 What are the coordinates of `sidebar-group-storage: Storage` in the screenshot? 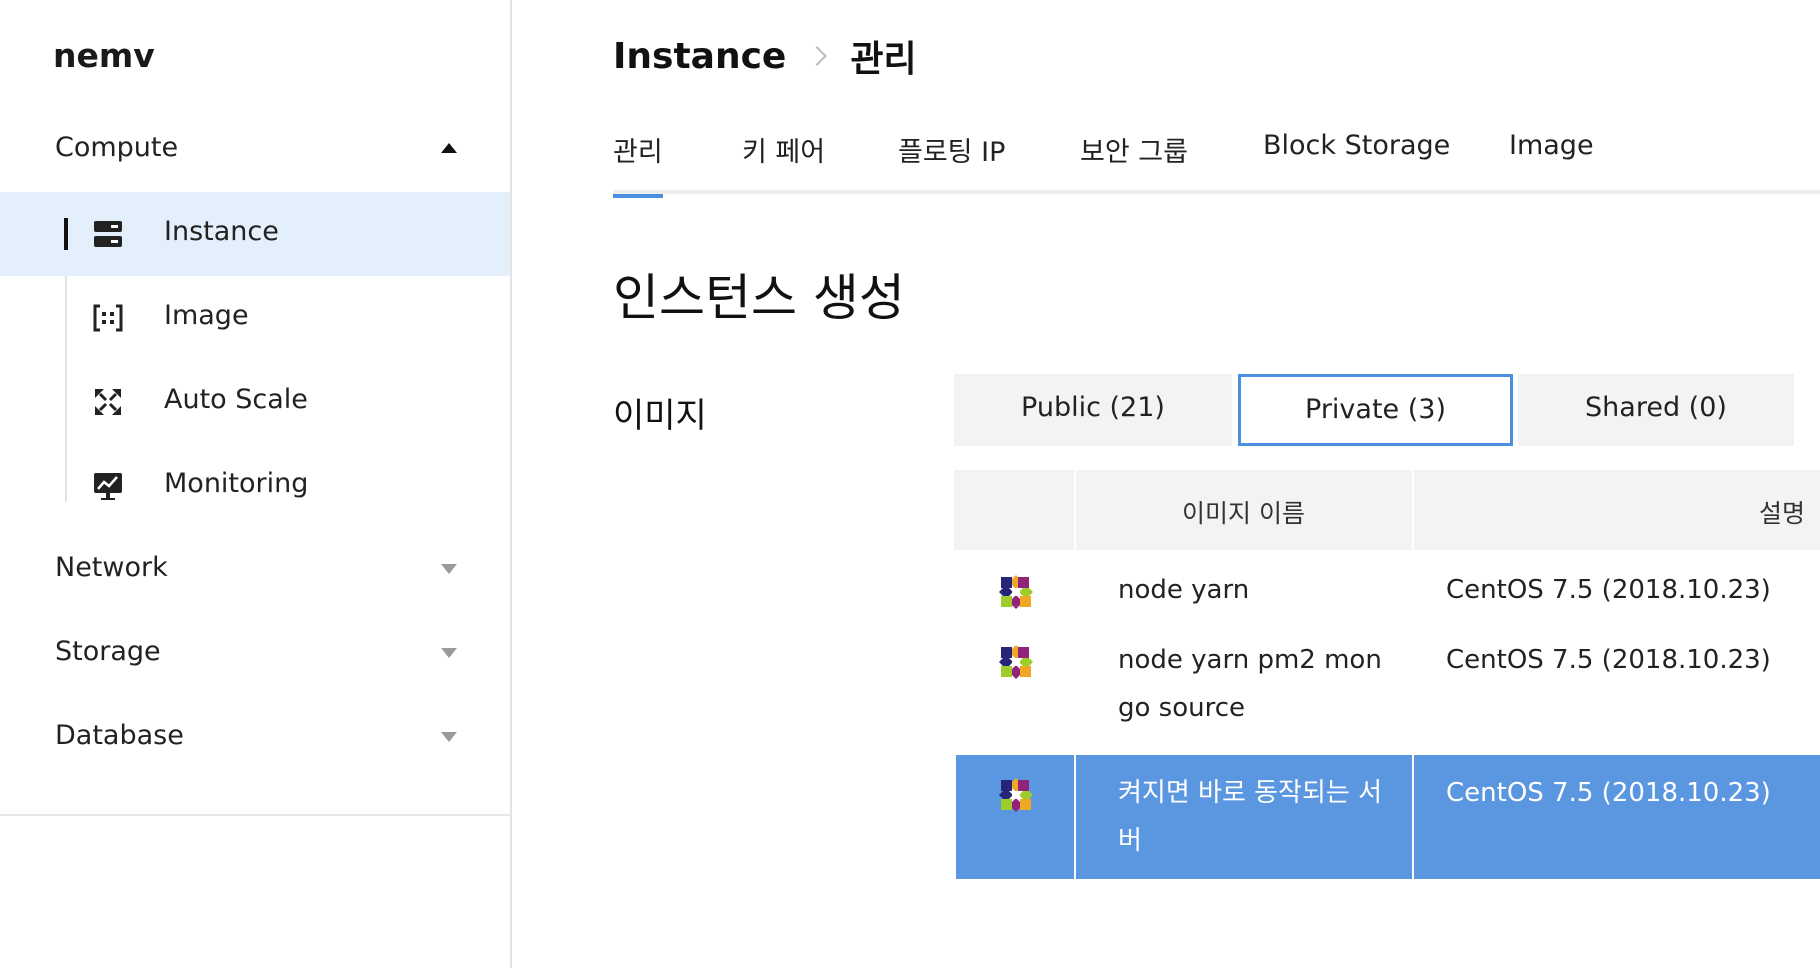 It's located at (255, 652).